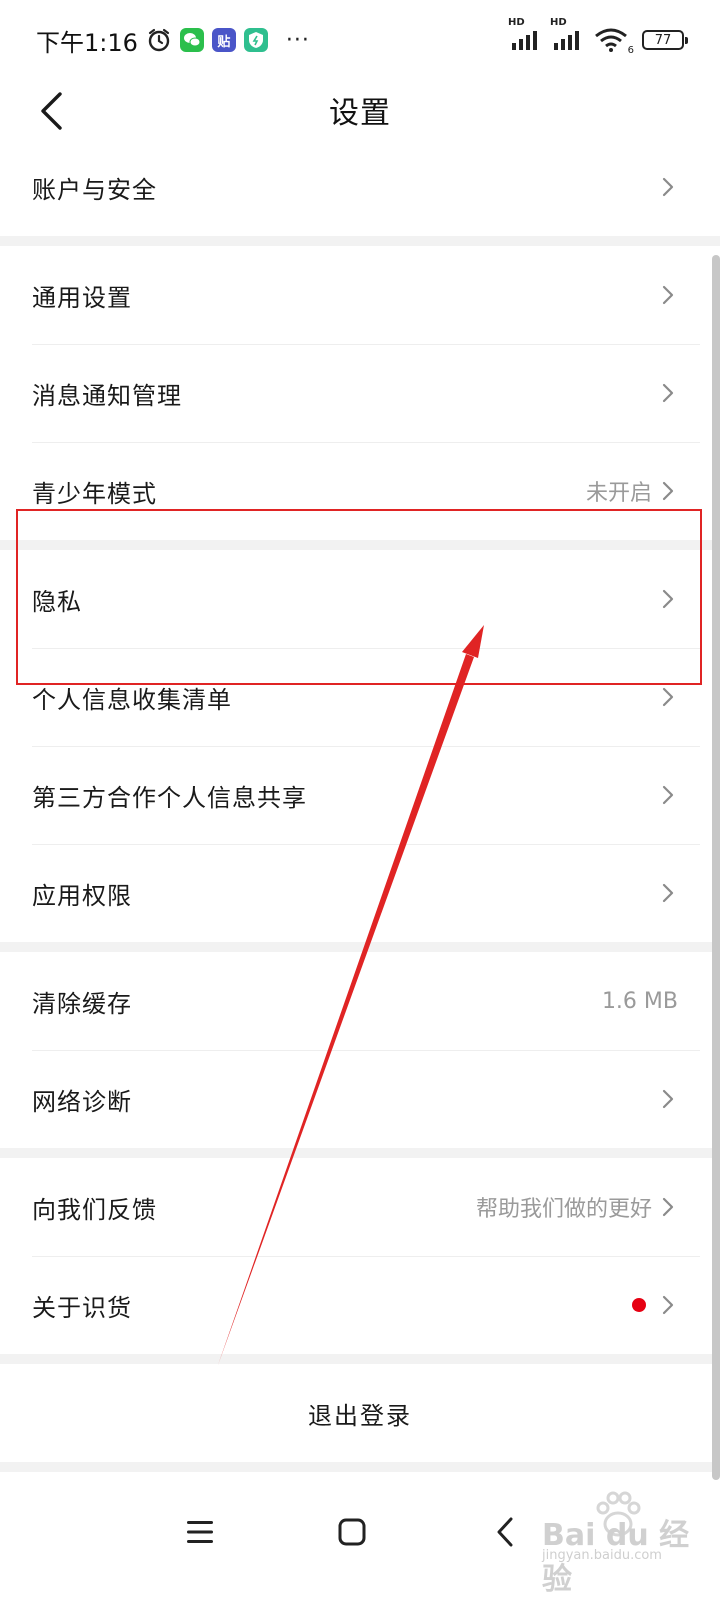 Image resolution: width=720 pixels, height=1600 pixels. Describe the element at coordinates (255, 40) in the screenshot. I see `security-shield-icon` at that location.